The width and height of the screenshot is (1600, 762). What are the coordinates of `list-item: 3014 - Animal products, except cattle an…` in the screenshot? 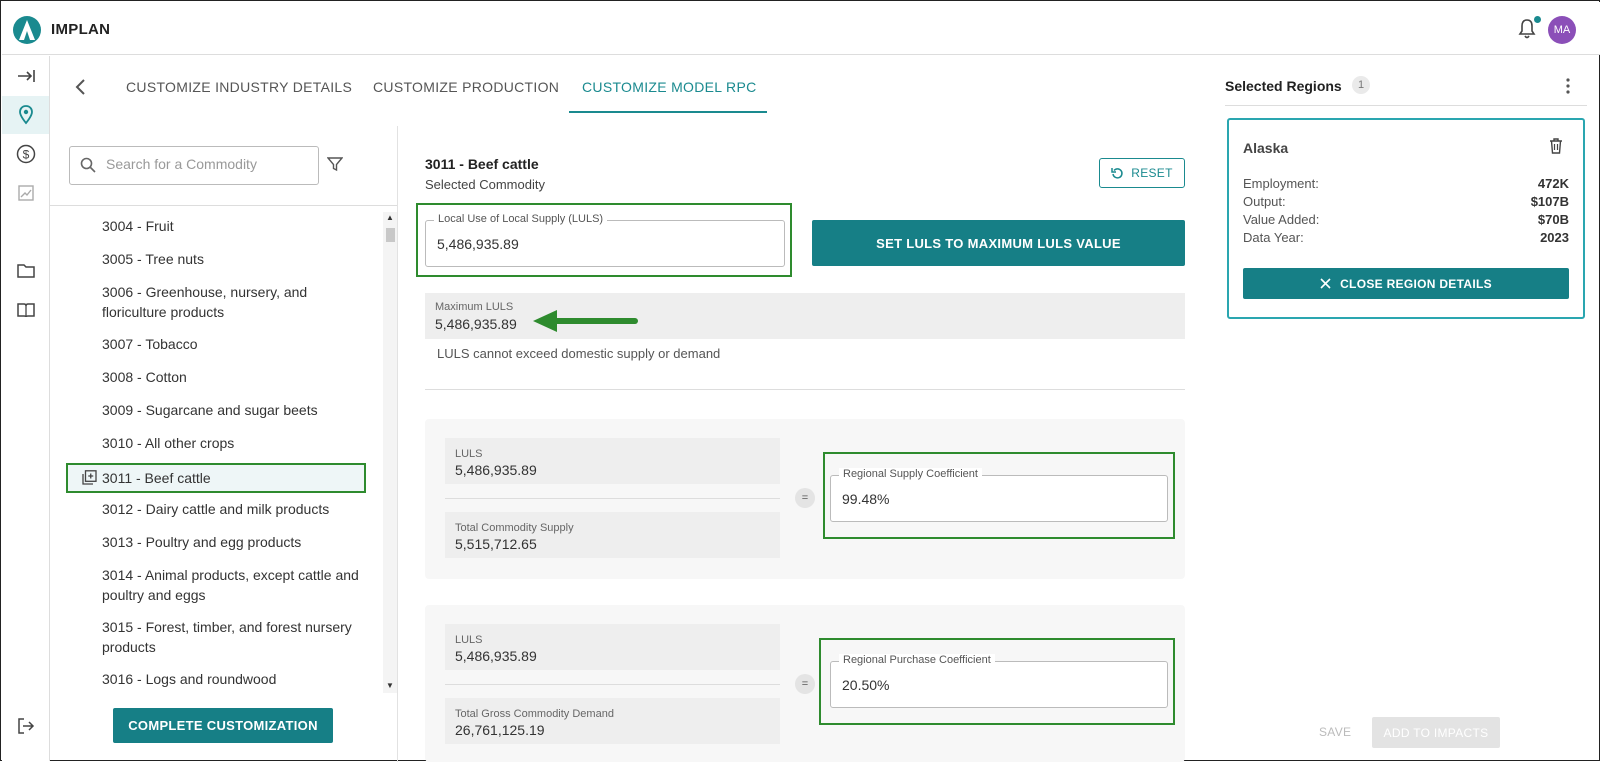 It's located at (232, 585).